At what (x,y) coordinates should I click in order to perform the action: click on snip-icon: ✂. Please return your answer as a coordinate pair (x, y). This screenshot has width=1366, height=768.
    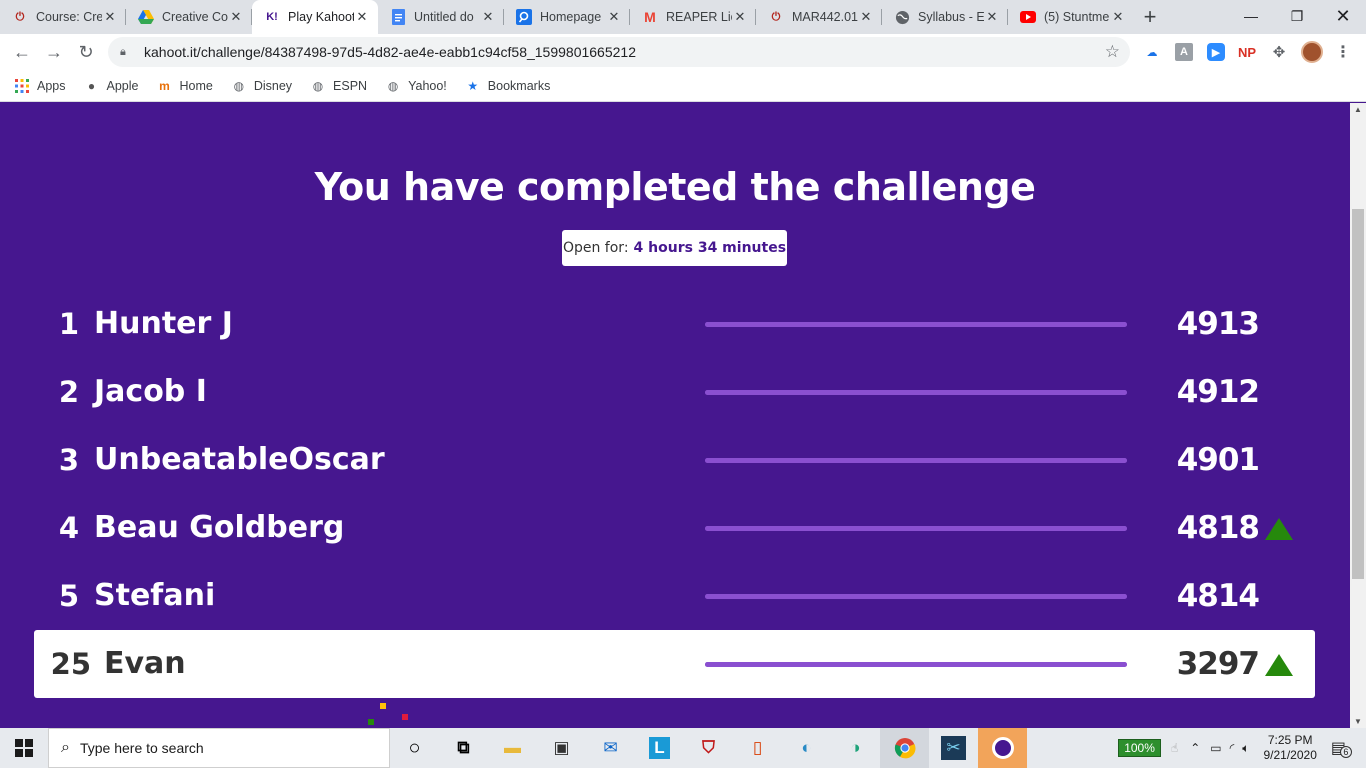
    Looking at the image, I should click on (953, 748).